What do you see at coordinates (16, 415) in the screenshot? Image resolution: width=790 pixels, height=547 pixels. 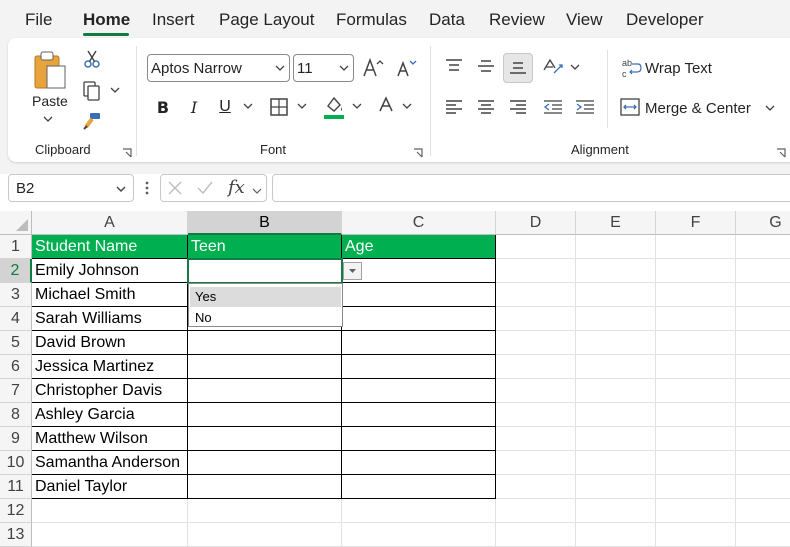 I see `row-header-8: 8` at bounding box center [16, 415].